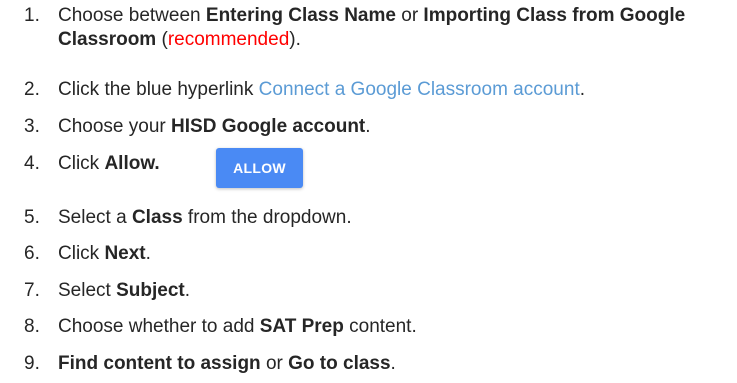 The image size is (737, 383). What do you see at coordinates (157, 217) in the screenshot?
I see `text-bold: Class` at bounding box center [157, 217].